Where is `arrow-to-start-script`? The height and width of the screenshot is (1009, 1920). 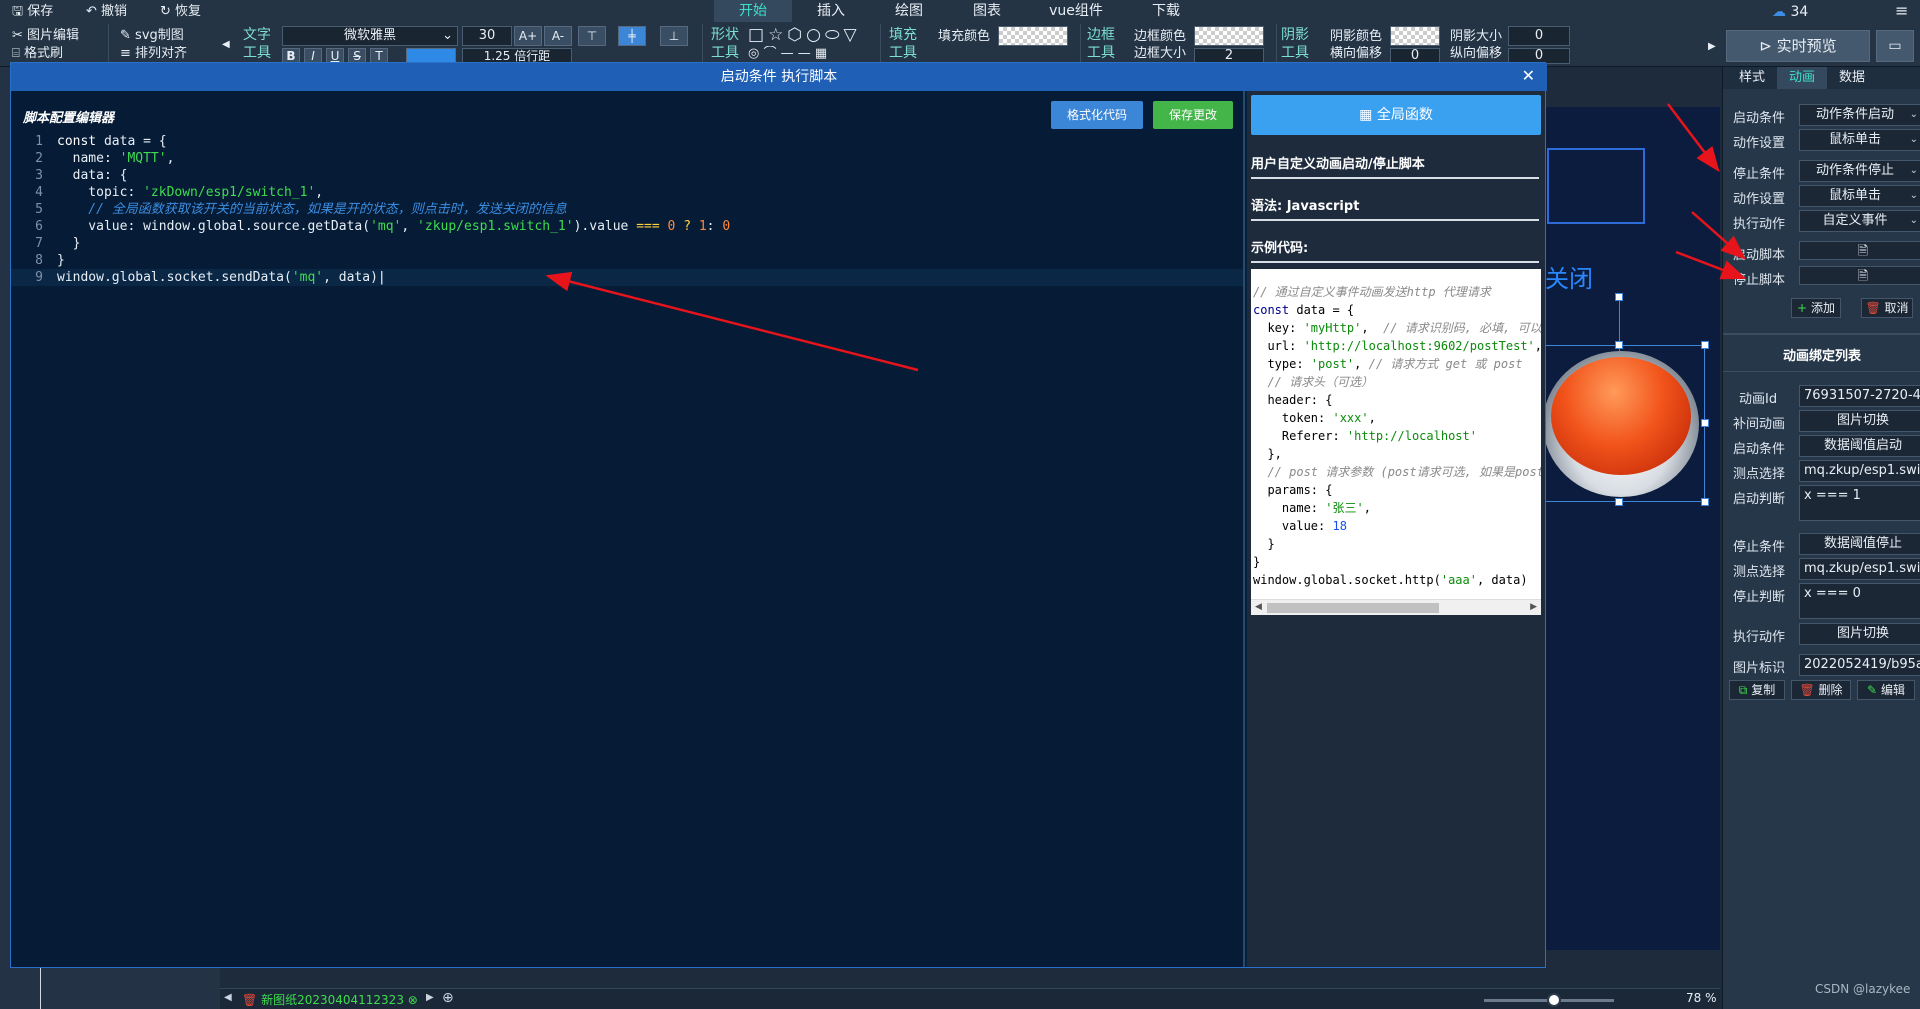 arrow-to-start-script is located at coordinates (1718, 235).